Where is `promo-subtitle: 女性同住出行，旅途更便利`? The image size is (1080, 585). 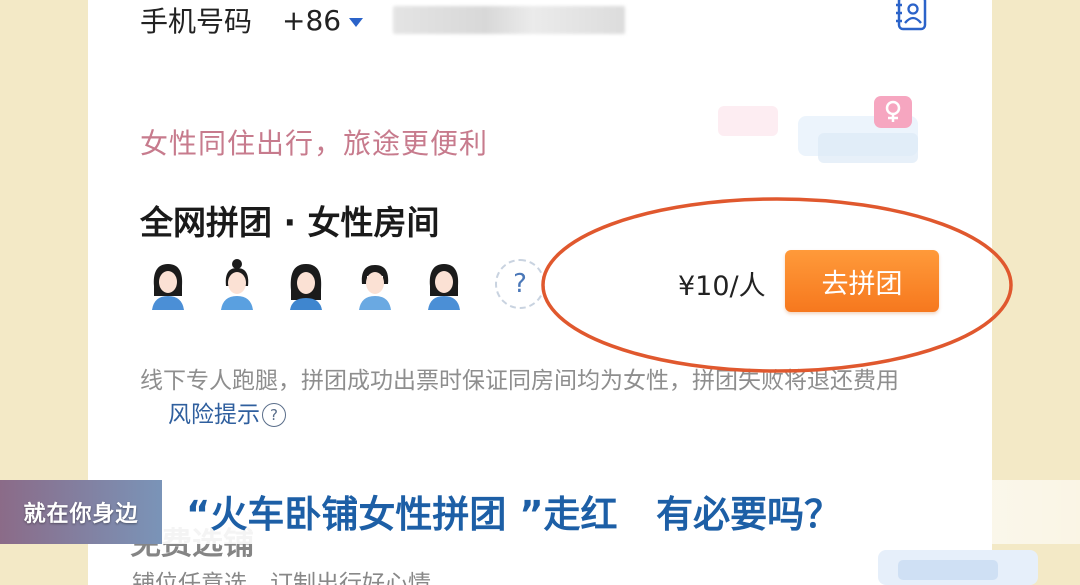 promo-subtitle: 女性同住出行，旅途更便利 is located at coordinates (314, 143).